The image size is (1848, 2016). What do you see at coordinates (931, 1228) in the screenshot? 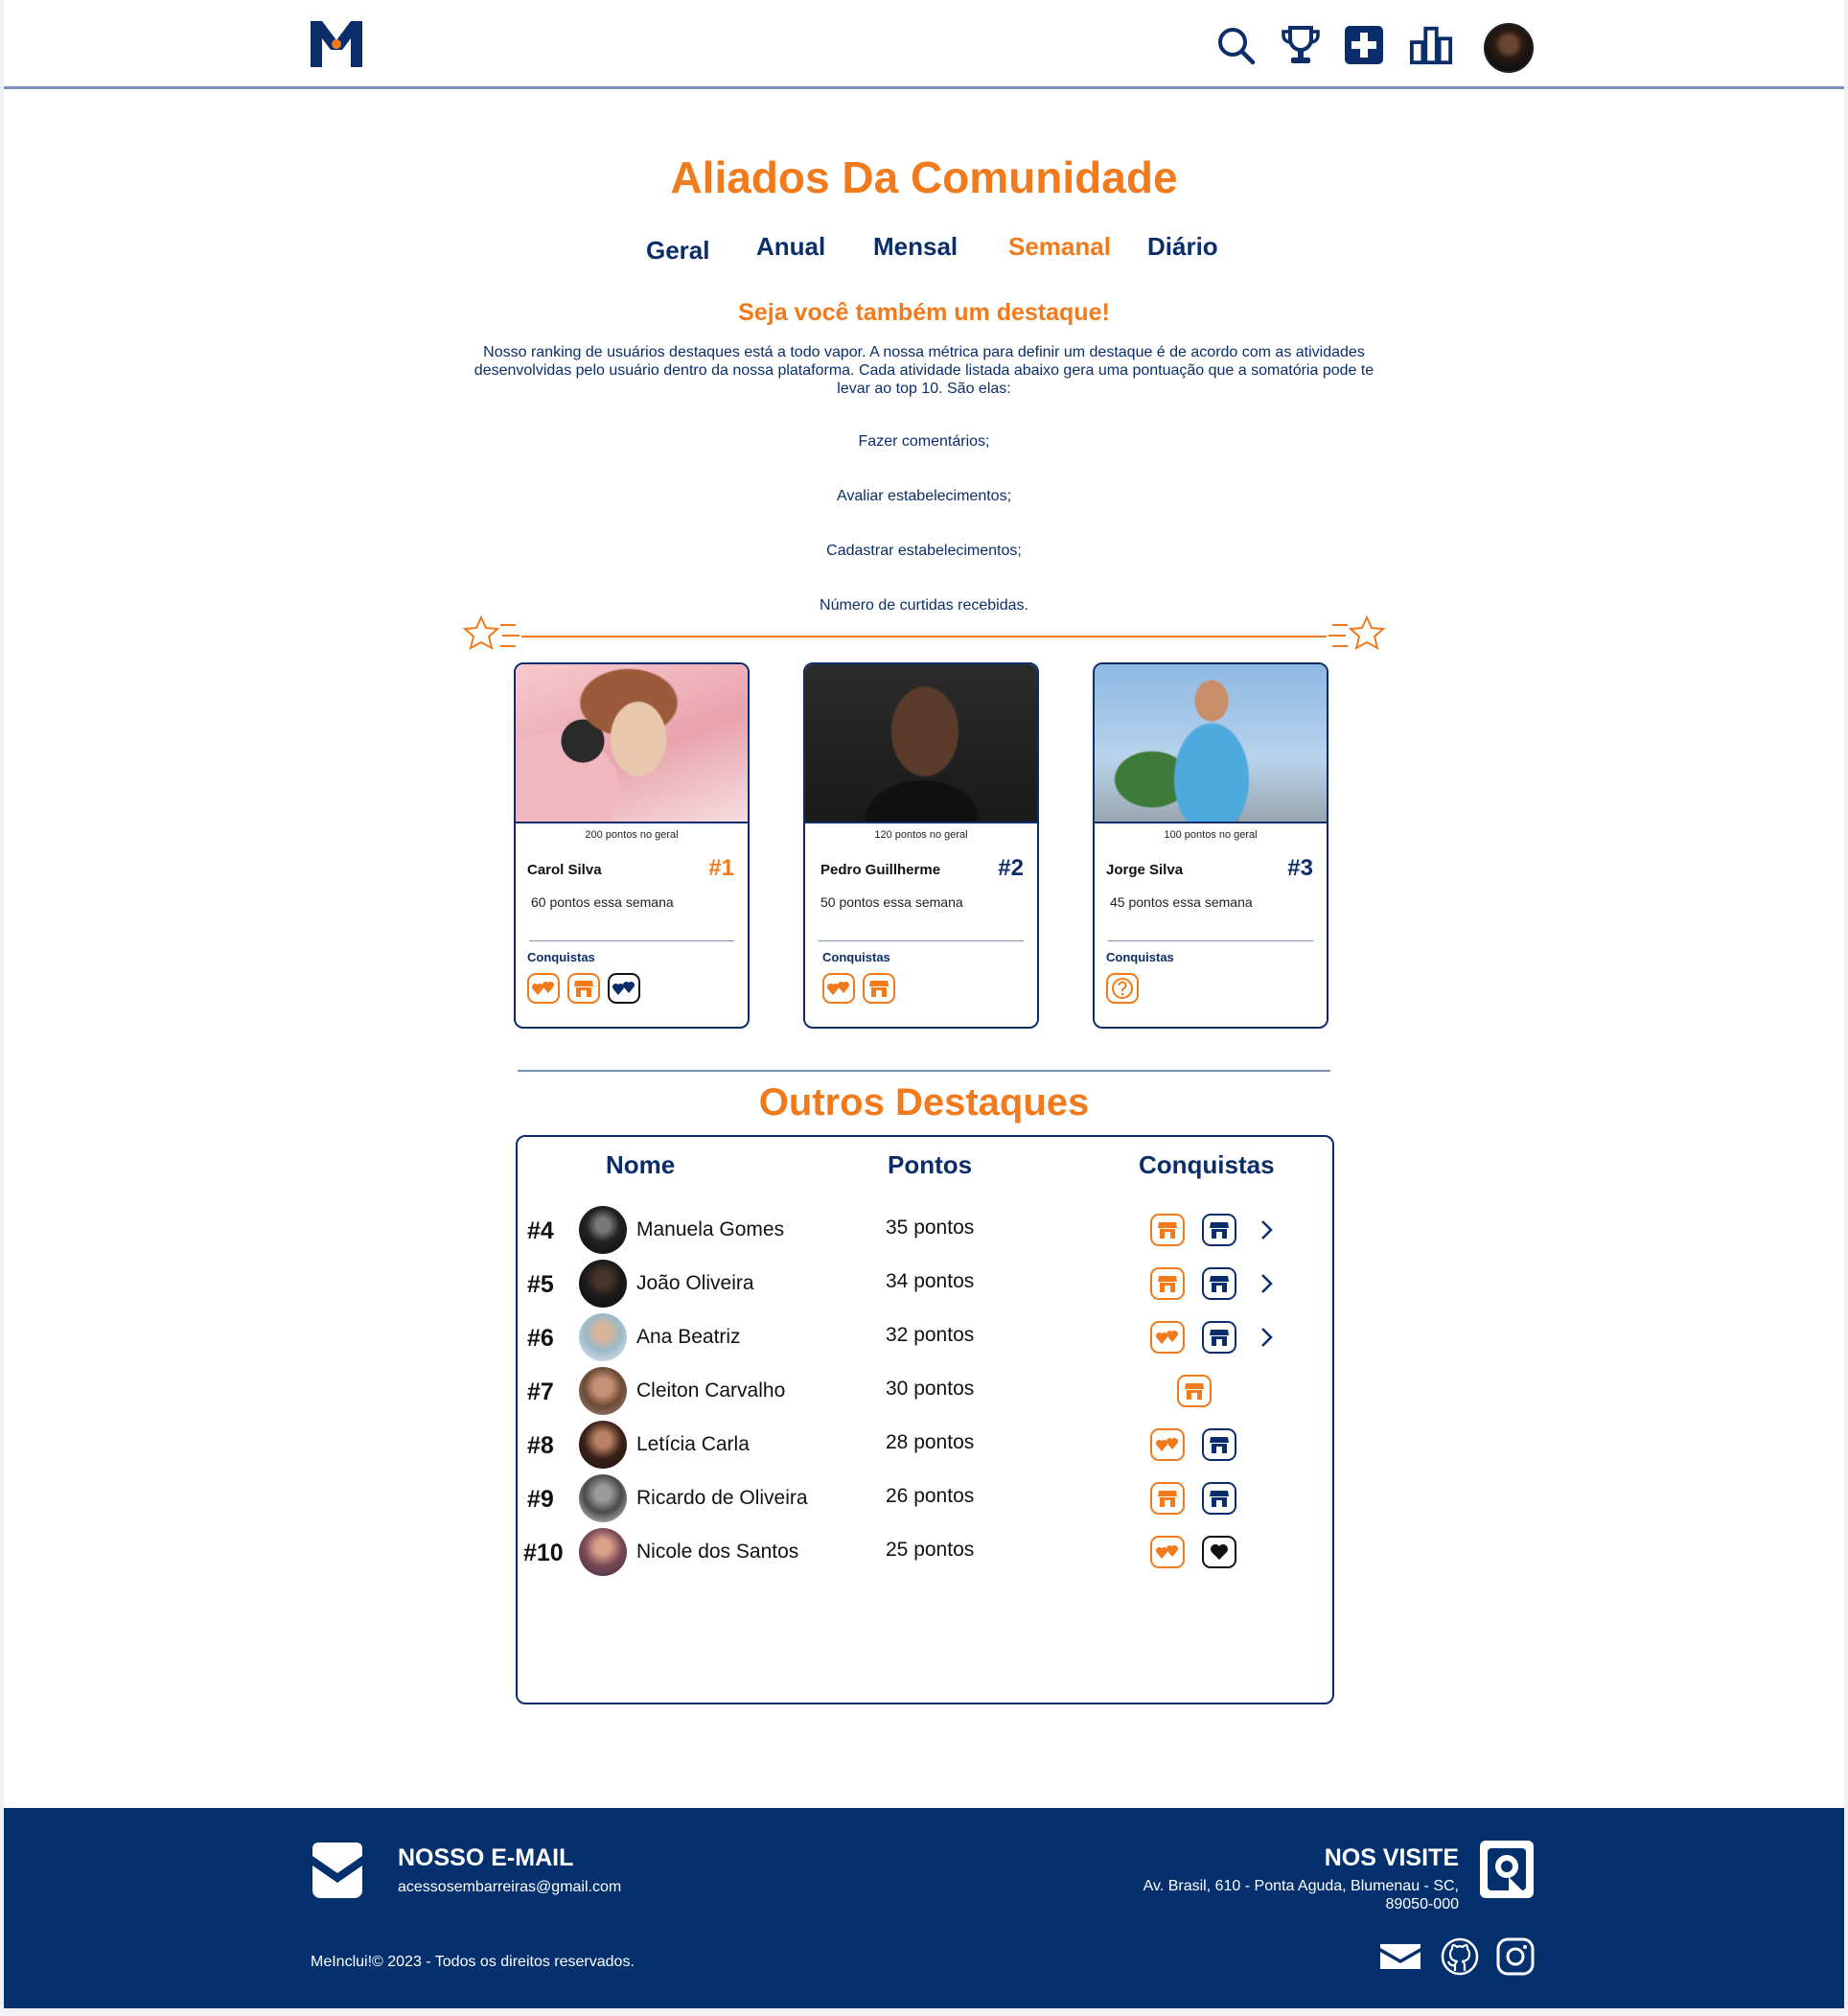
I see `user-points: 35 pontos` at bounding box center [931, 1228].